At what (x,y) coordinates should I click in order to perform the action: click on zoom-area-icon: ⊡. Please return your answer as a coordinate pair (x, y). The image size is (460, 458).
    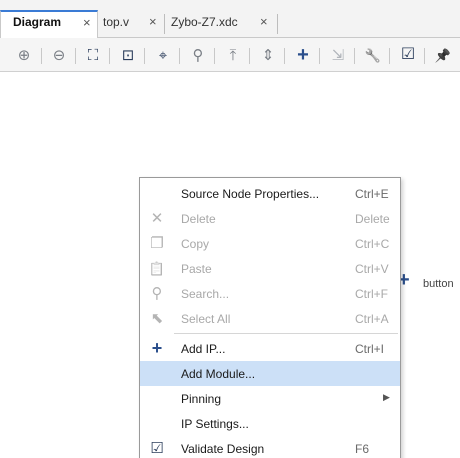
    Looking at the image, I should click on (128, 55).